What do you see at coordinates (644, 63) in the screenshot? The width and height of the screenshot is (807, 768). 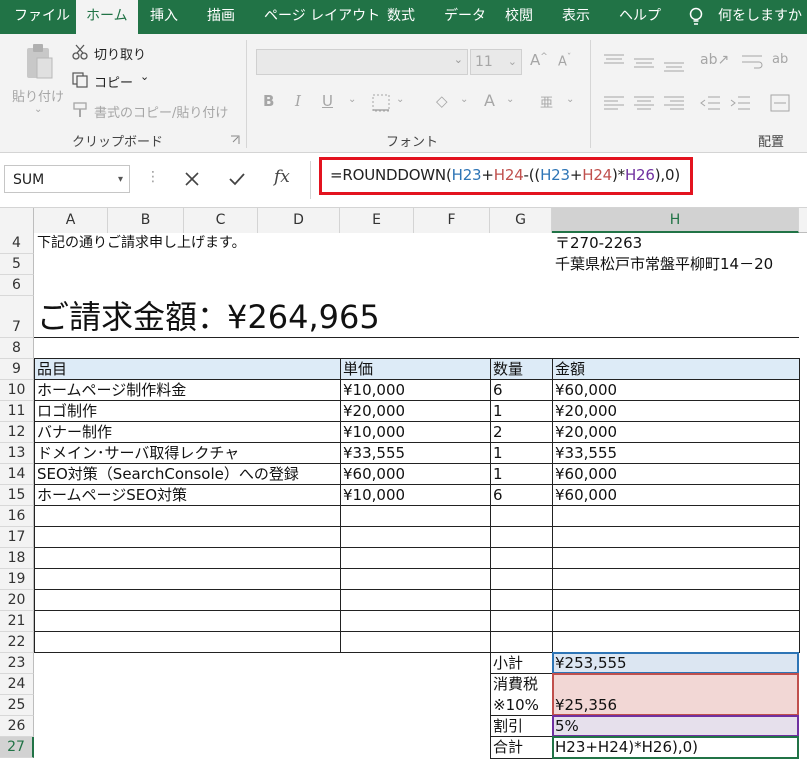 I see `align-middle-icon` at bounding box center [644, 63].